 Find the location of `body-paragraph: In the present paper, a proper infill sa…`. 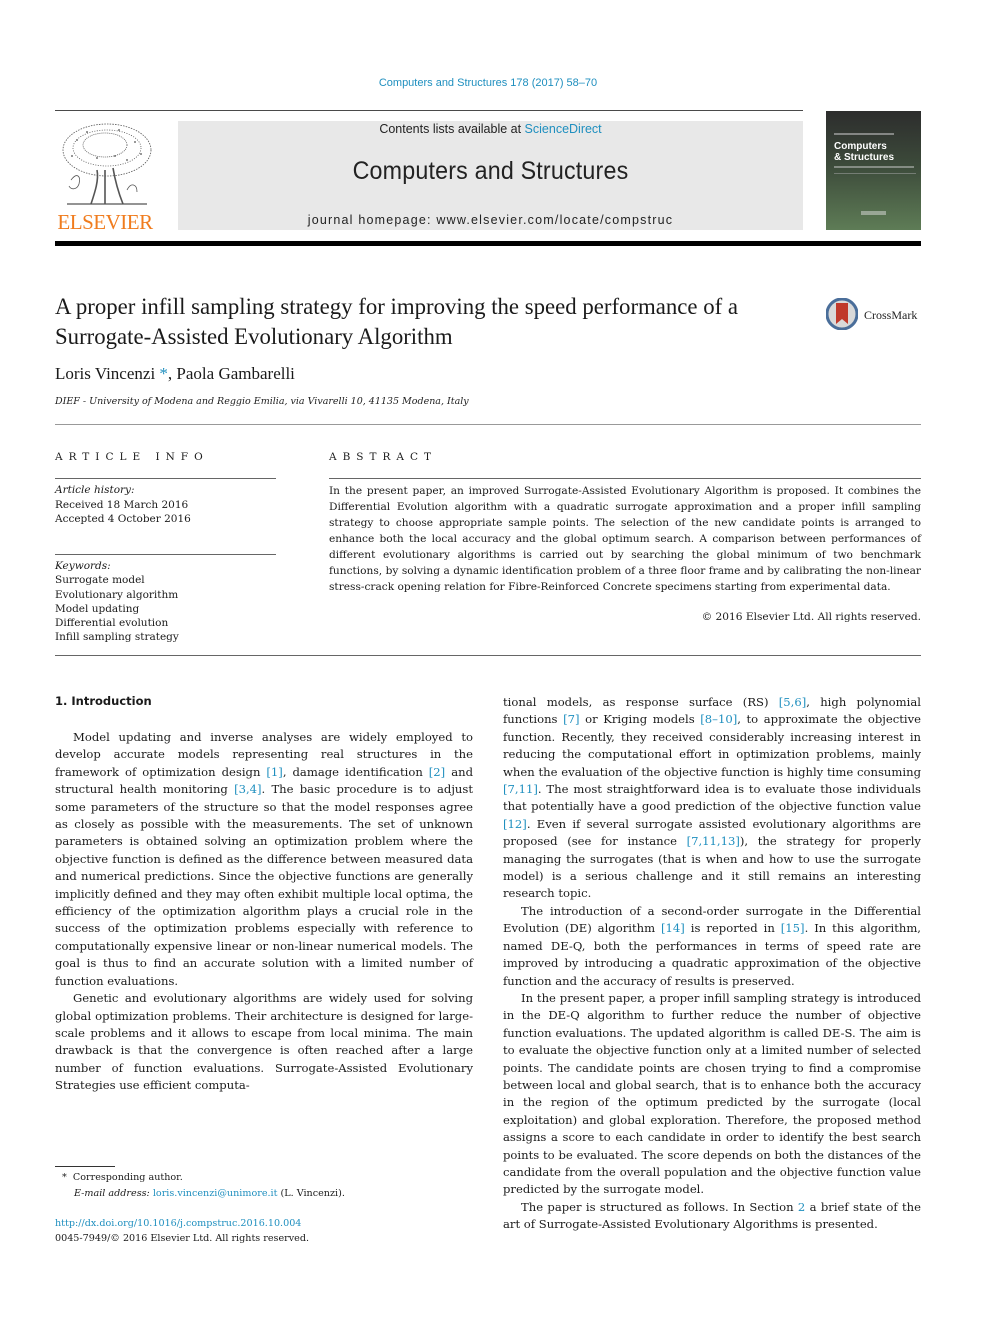

body-paragraph: In the present paper, a proper infill sa… is located at coordinates (712, 1094).